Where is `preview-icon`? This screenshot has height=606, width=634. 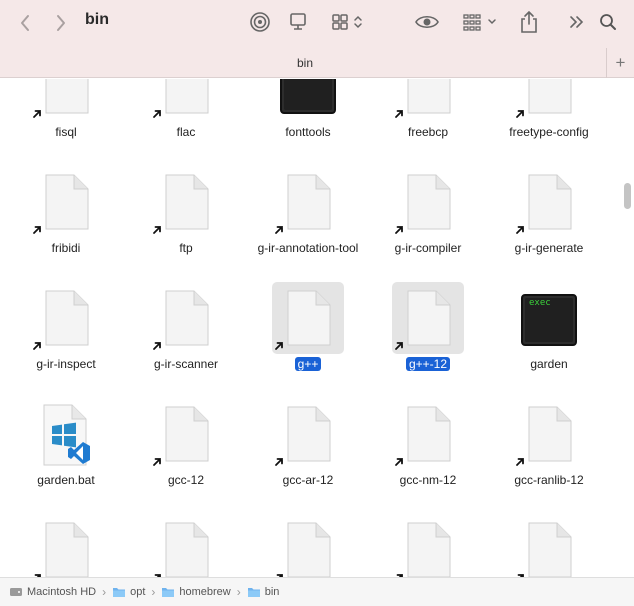
preview-icon is located at coordinates (427, 22).